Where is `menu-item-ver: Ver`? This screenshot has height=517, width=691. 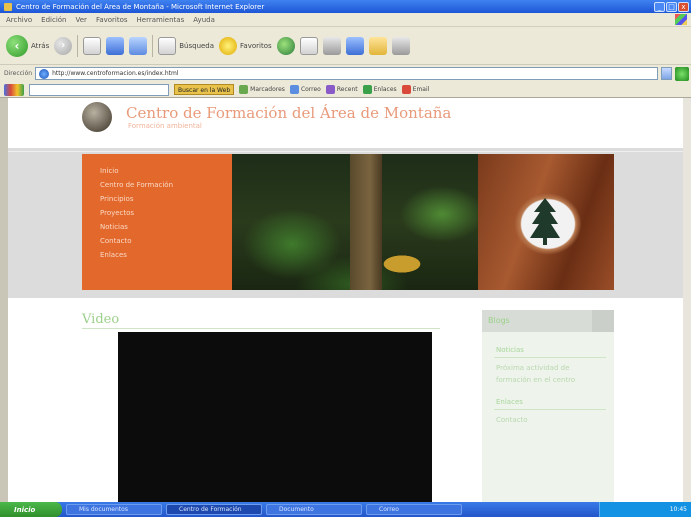 menu-item-ver: Ver is located at coordinates (81, 20).